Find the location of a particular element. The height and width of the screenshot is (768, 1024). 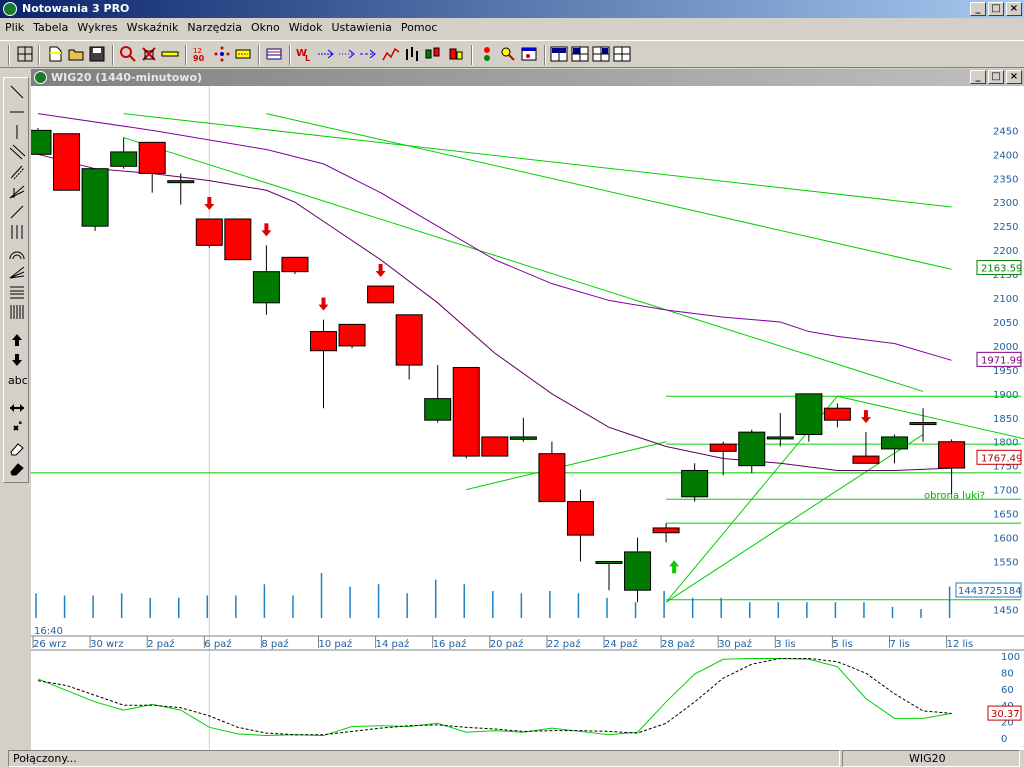

chart-close-button: × is located at coordinates (1014, 77).